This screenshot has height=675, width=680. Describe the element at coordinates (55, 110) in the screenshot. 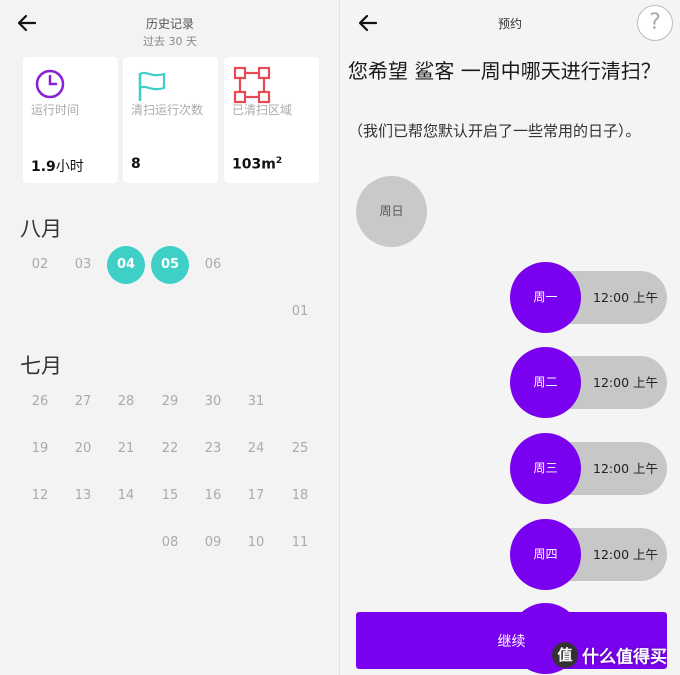

I see `stat-label: 运行时间` at that location.